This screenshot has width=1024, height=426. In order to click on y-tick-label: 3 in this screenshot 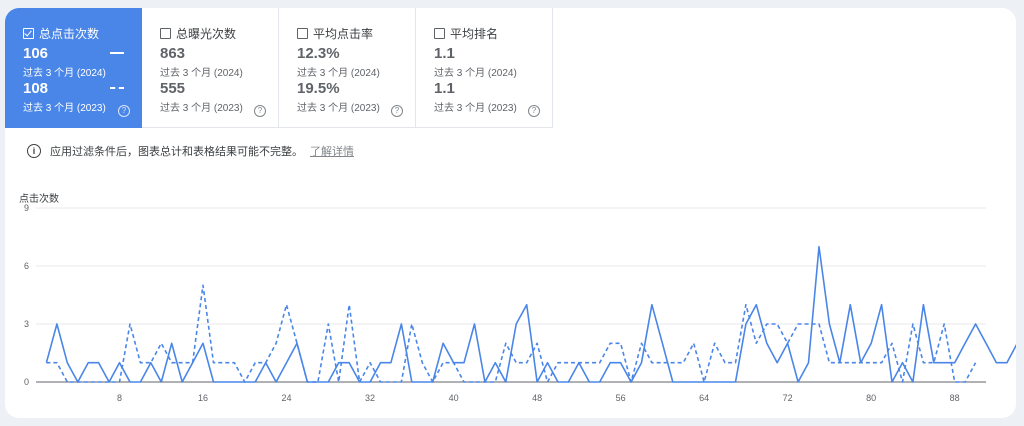, I will do `click(26, 324)`.